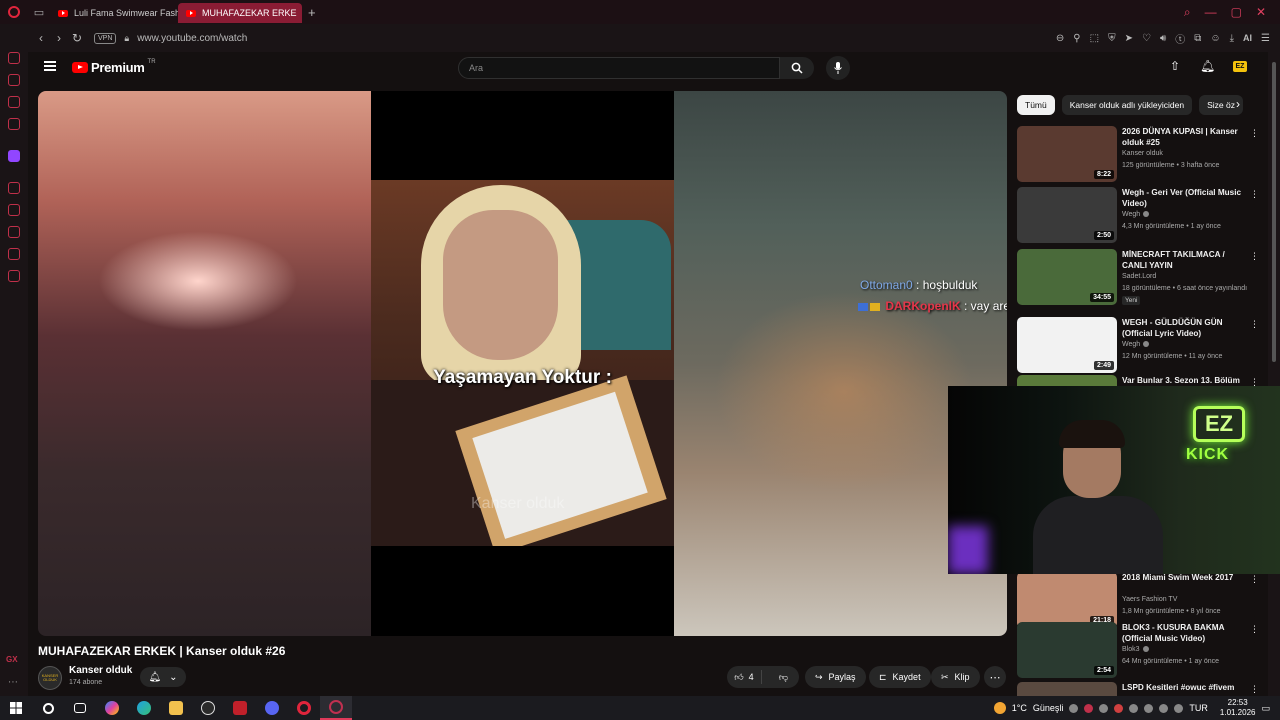 This screenshot has width=1280, height=720. What do you see at coordinates (1182, 380) in the screenshot?
I see `video-title: Var Bunlar 3. Sezon 13. Bölüm` at bounding box center [1182, 380].